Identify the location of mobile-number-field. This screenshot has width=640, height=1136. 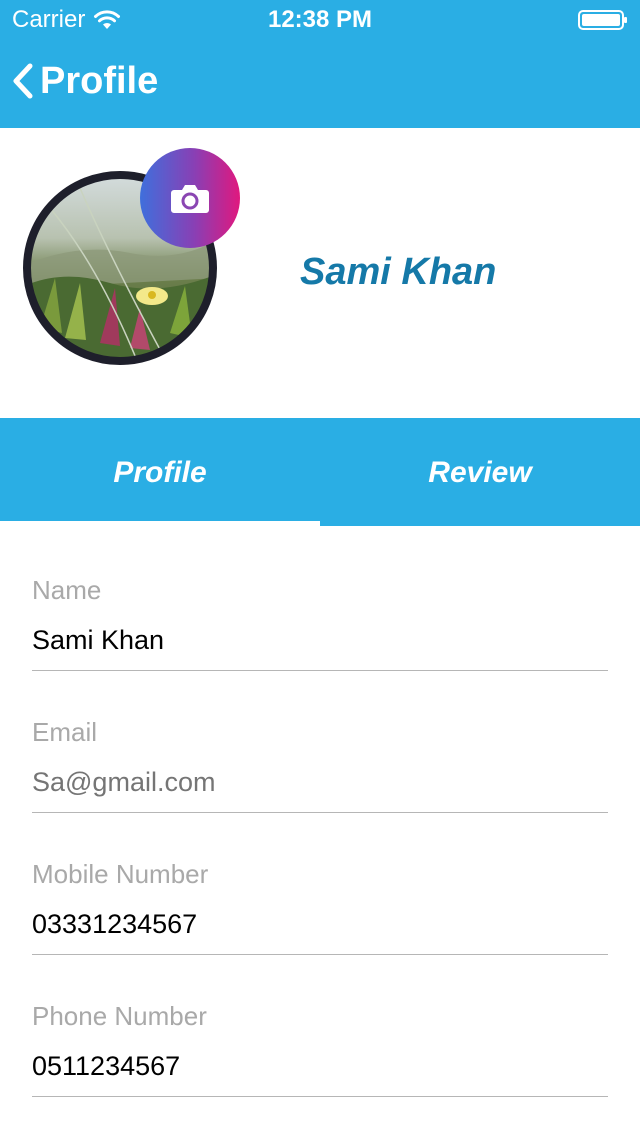
(320, 924).